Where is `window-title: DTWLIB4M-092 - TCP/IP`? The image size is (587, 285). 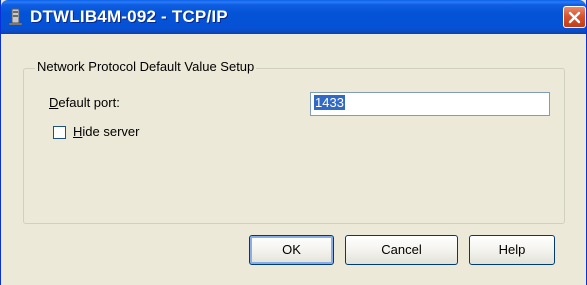 window-title: DTWLIB4M-092 - TCP/IP is located at coordinates (129, 16).